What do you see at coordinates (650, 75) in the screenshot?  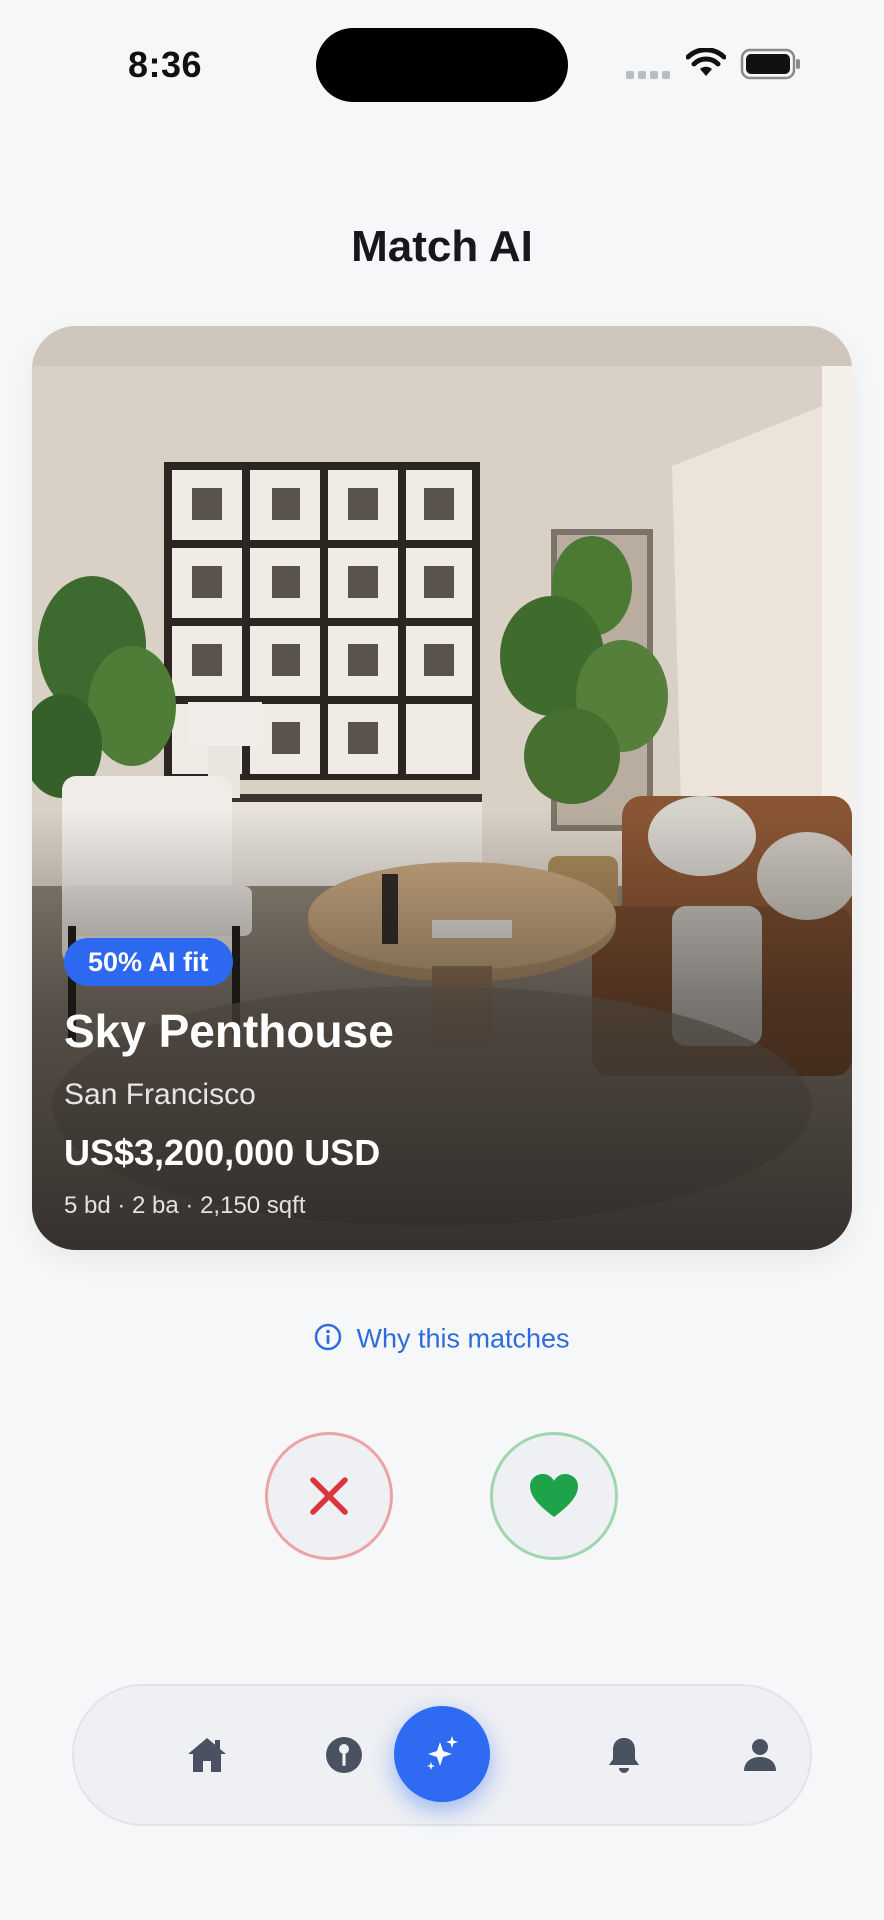 I see `cellular-signal-icon` at bounding box center [650, 75].